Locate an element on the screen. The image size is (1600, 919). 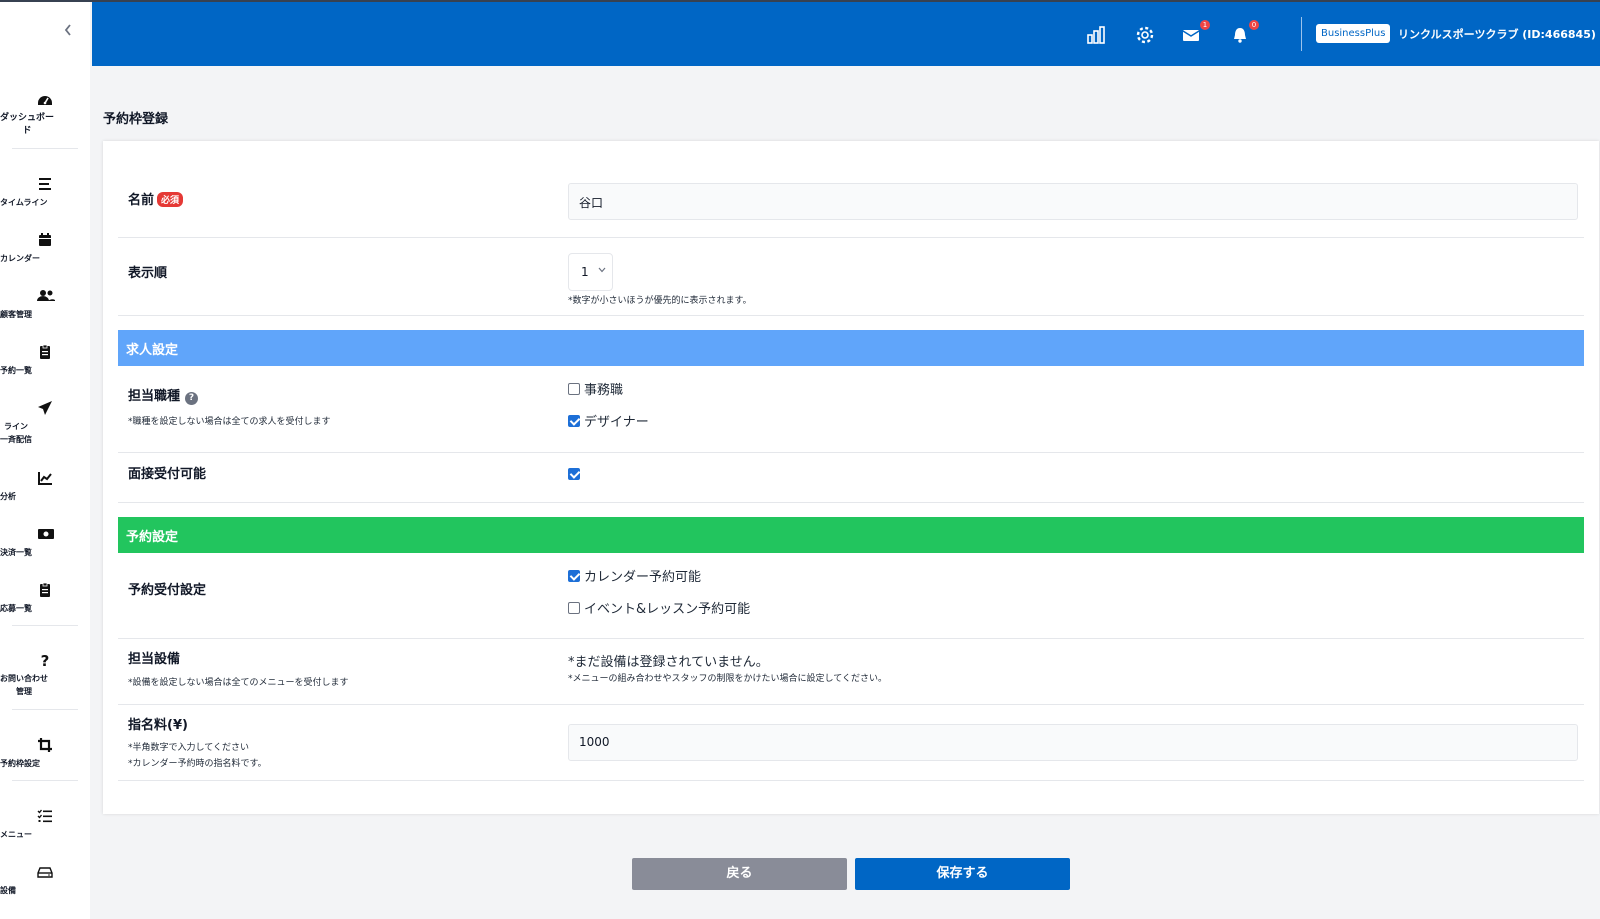
mail-count-badge: 1 is located at coordinates (1205, 25).